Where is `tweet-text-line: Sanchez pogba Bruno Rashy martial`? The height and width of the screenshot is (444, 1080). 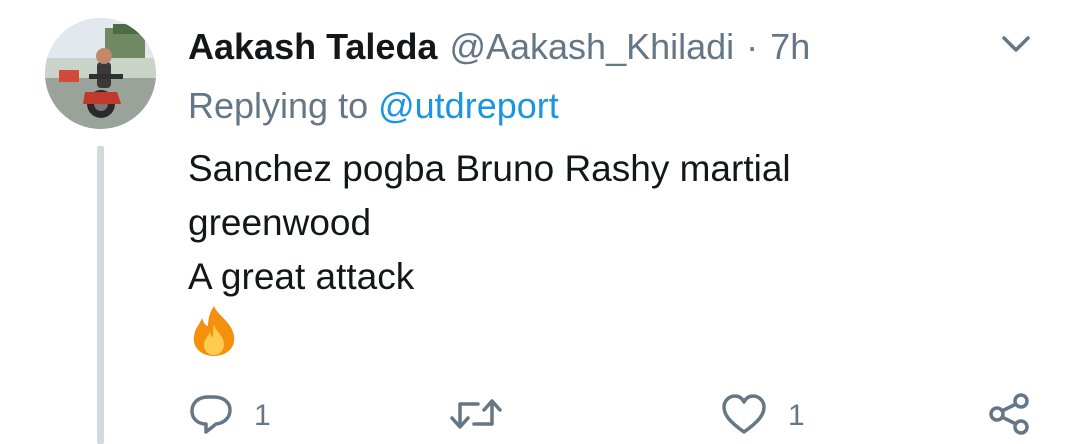
tweet-text-line: Sanchez pogba Bruno Rashy martial is located at coordinates (489, 168).